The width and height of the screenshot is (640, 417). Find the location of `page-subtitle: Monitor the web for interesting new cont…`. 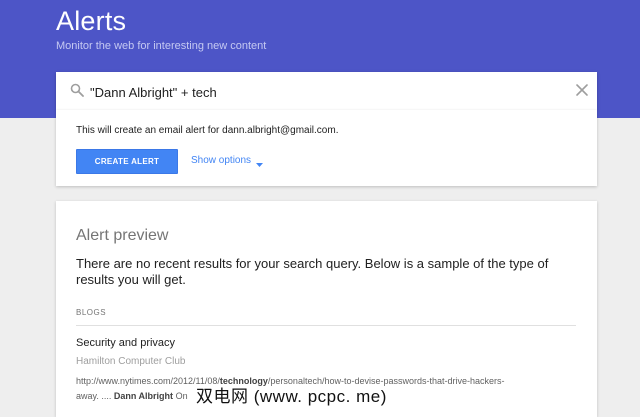

page-subtitle: Monitor the web for interesting new cont… is located at coordinates (161, 46).